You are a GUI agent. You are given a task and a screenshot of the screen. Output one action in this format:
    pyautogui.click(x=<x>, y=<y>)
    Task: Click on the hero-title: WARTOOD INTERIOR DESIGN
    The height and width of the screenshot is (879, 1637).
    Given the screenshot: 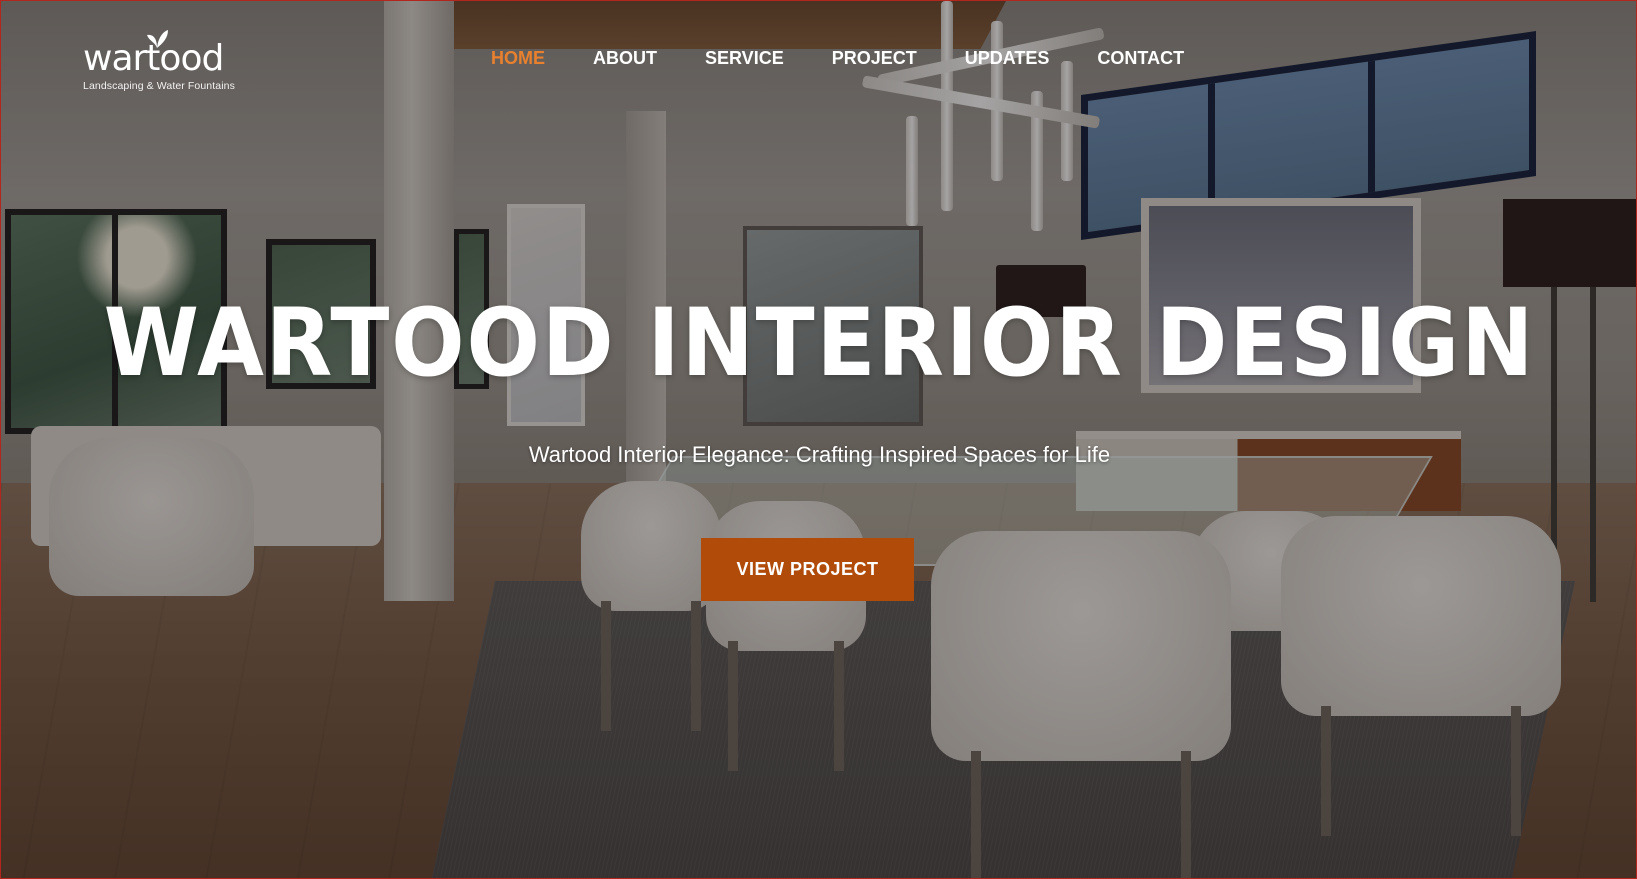 What is the action you would take?
    pyautogui.click(x=819, y=343)
    